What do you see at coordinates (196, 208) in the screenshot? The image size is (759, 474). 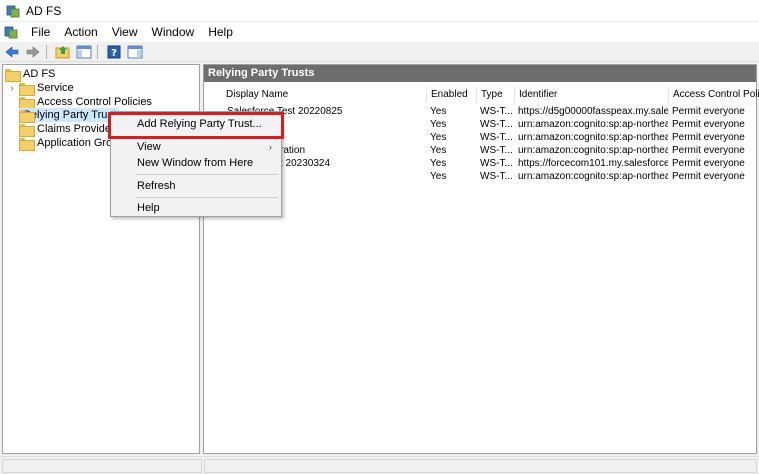 I see `menu-item-help: Help` at bounding box center [196, 208].